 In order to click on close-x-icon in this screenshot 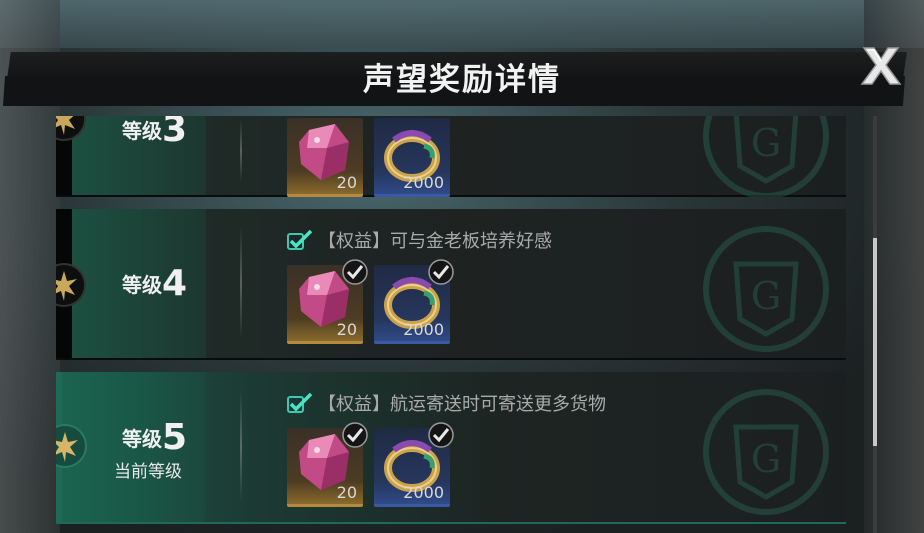, I will do `click(881, 66)`.